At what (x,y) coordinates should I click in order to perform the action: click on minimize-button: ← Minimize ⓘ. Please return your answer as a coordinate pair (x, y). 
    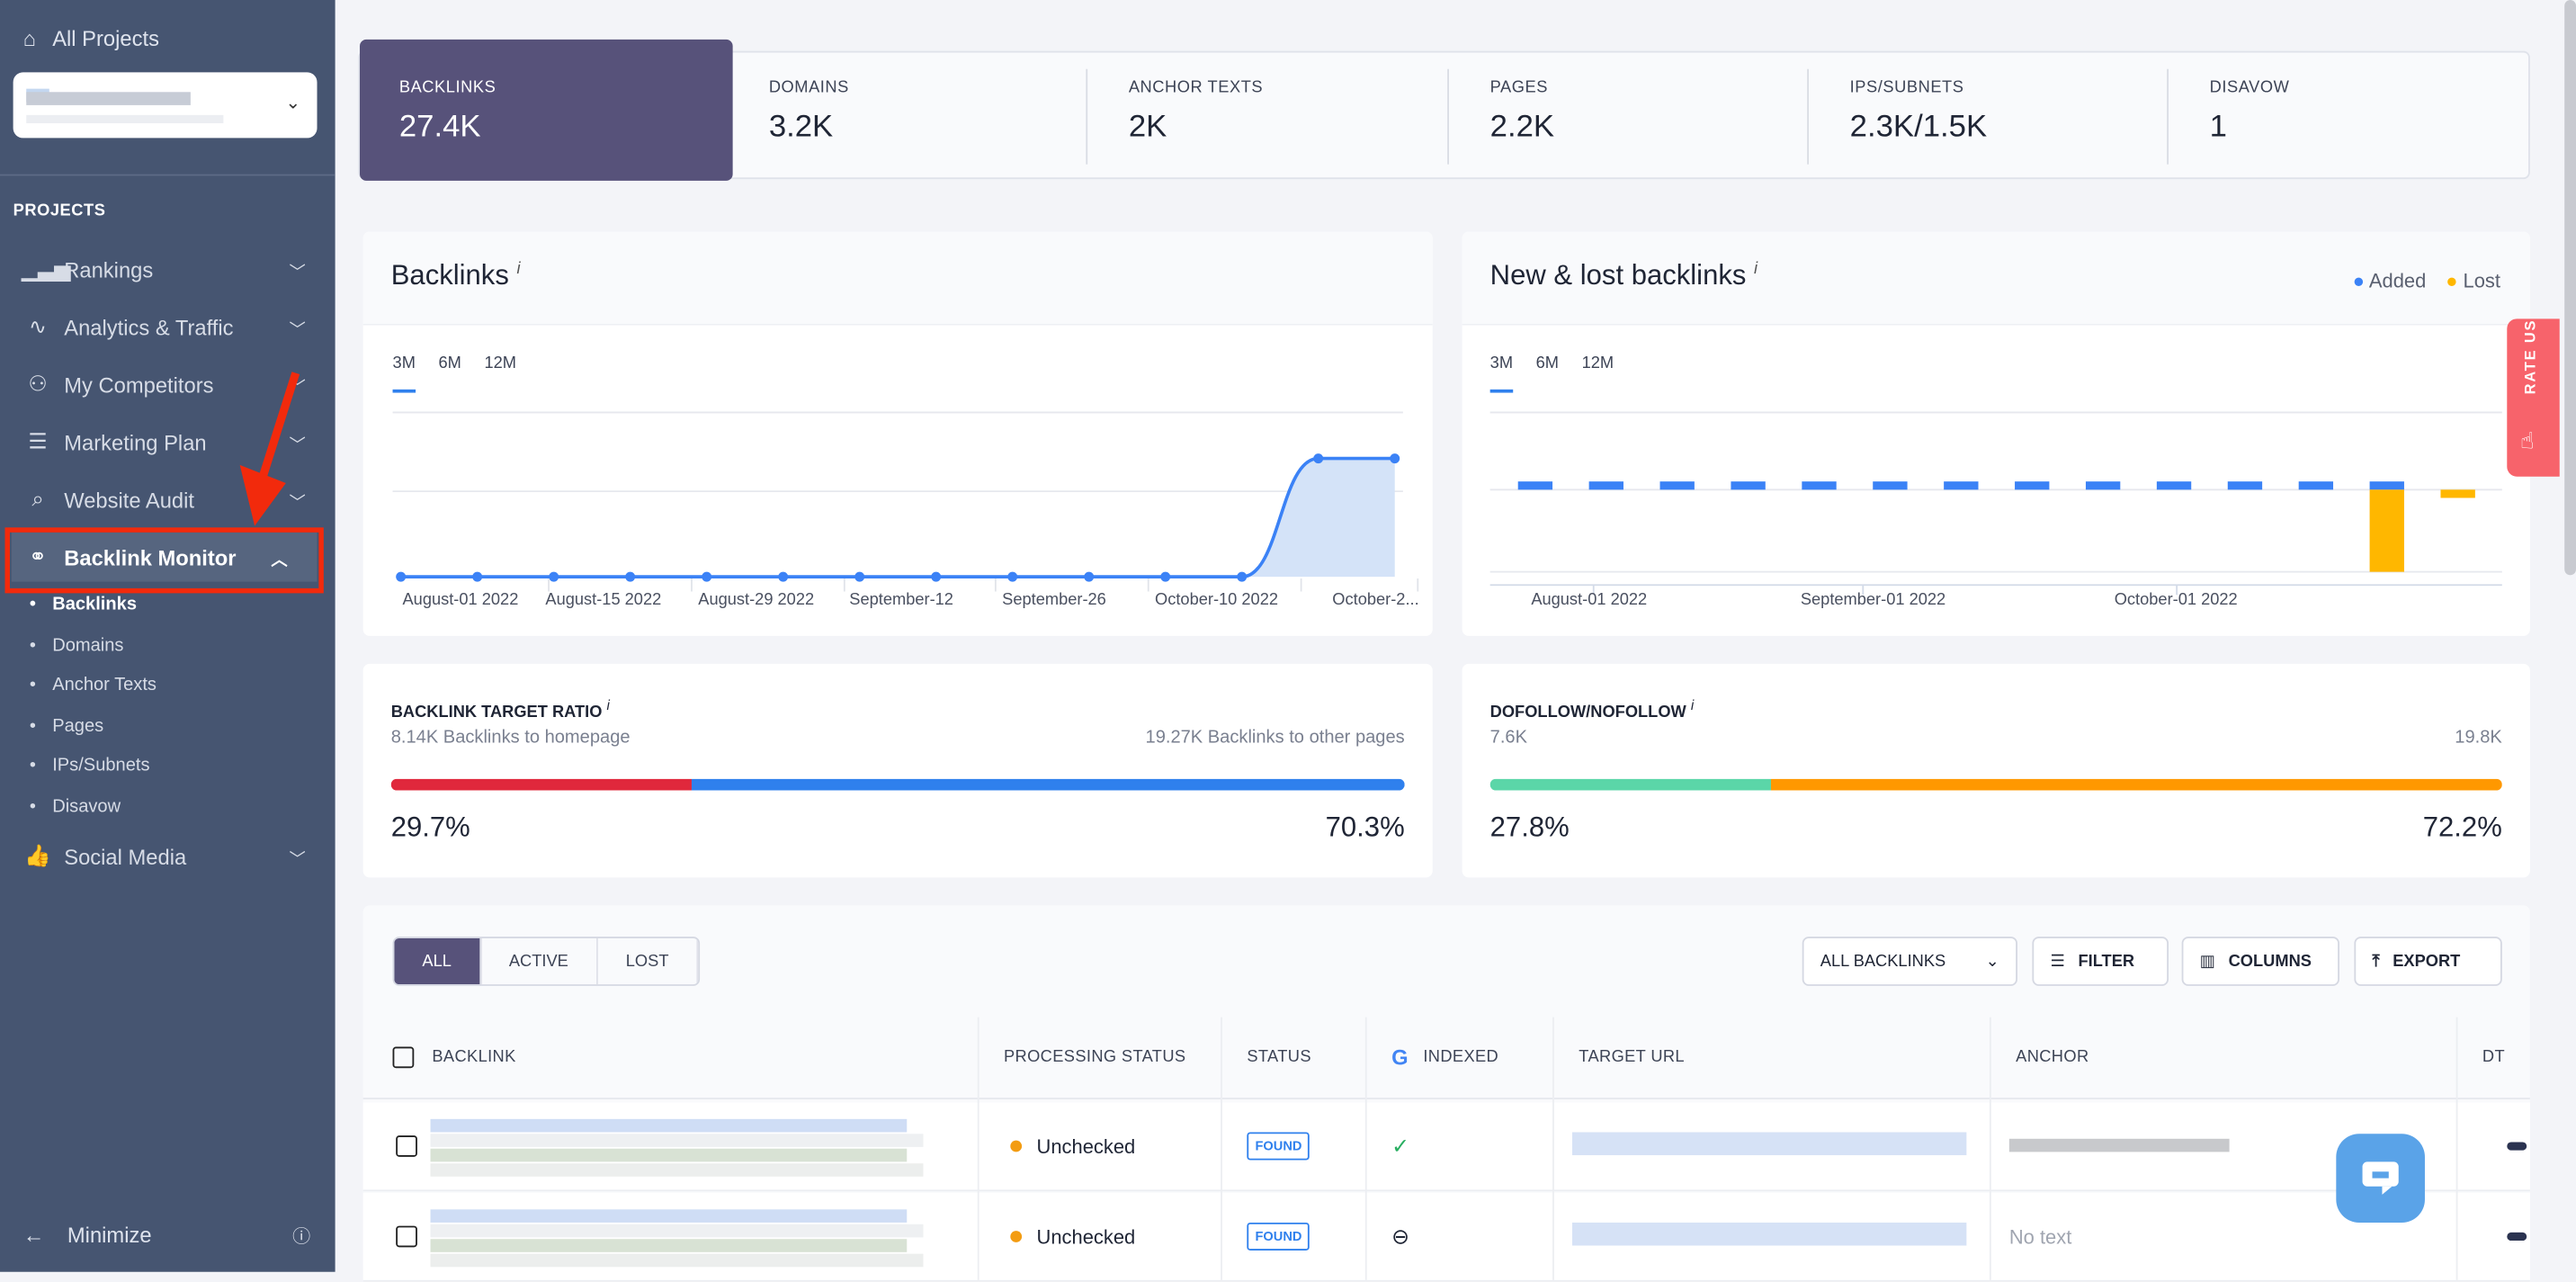
    Looking at the image, I should click on (167, 1236).